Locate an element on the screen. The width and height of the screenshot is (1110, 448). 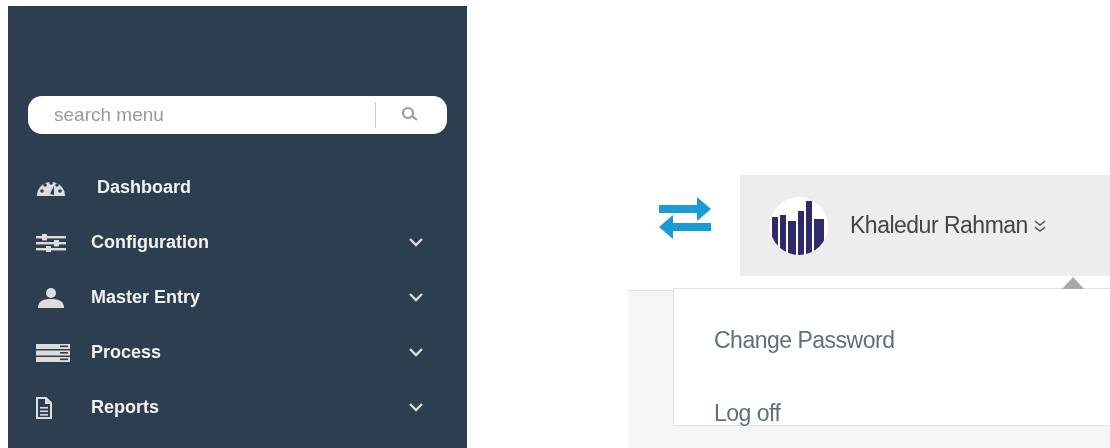
dropdown-item: Change Password is located at coordinates (912, 340).